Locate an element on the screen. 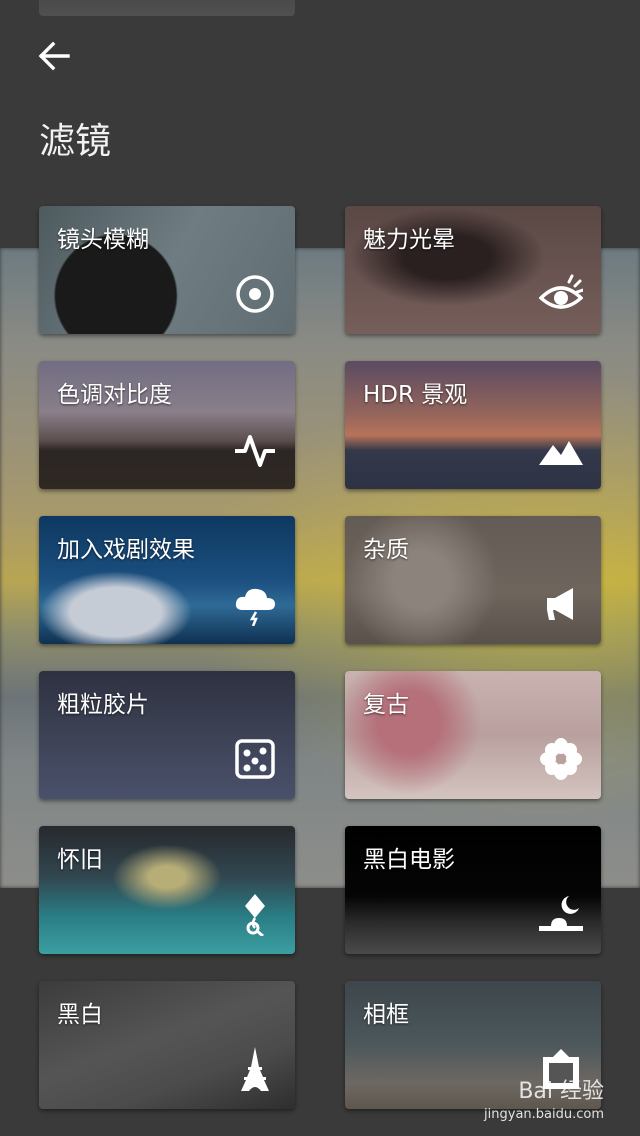  eye-icon is located at coordinates (561, 294).